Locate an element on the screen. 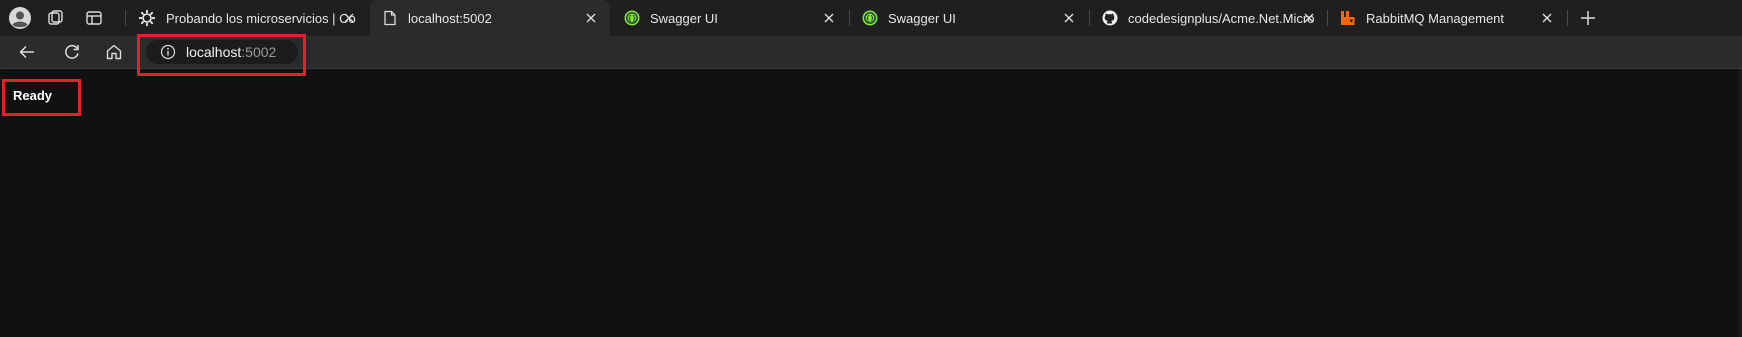 The image size is (1742, 337). workspaces-button is located at coordinates (56, 18).